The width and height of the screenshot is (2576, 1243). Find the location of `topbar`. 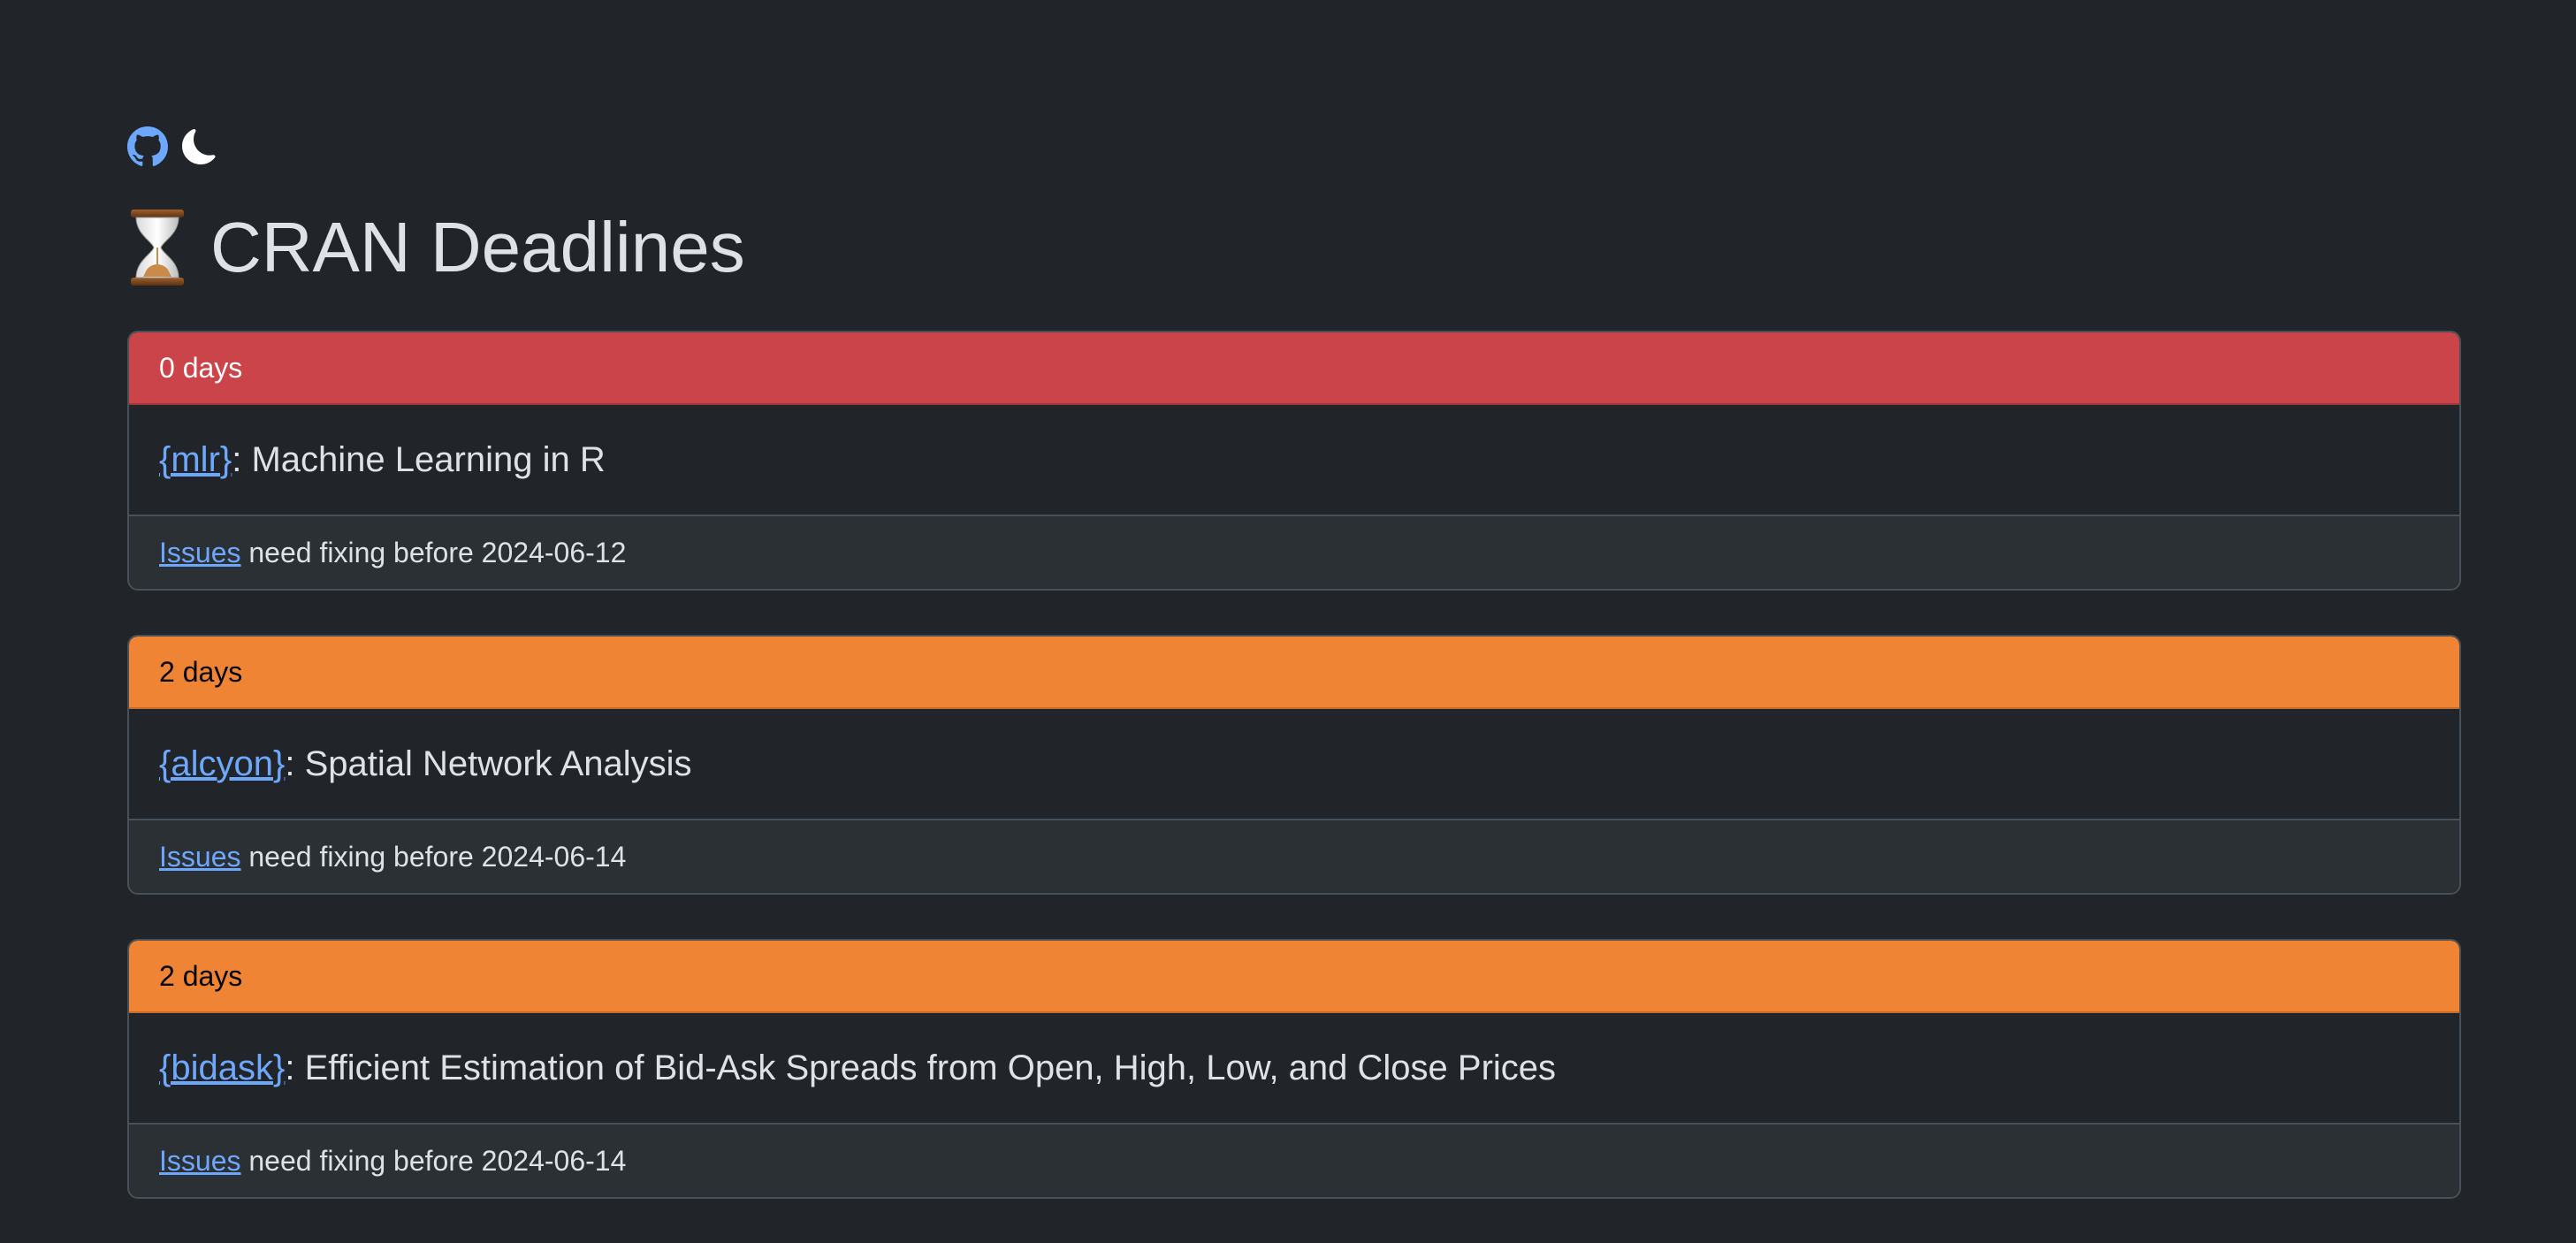

topbar is located at coordinates (172, 147).